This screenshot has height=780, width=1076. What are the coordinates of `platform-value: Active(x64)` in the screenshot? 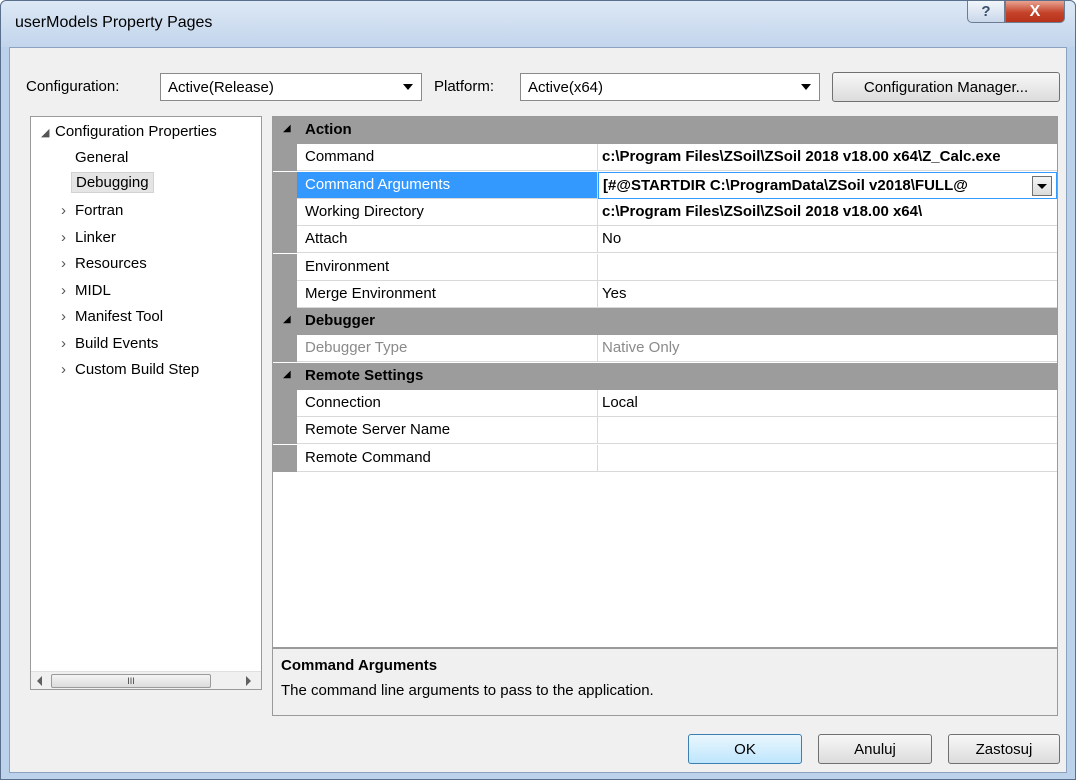 It's located at (566, 87).